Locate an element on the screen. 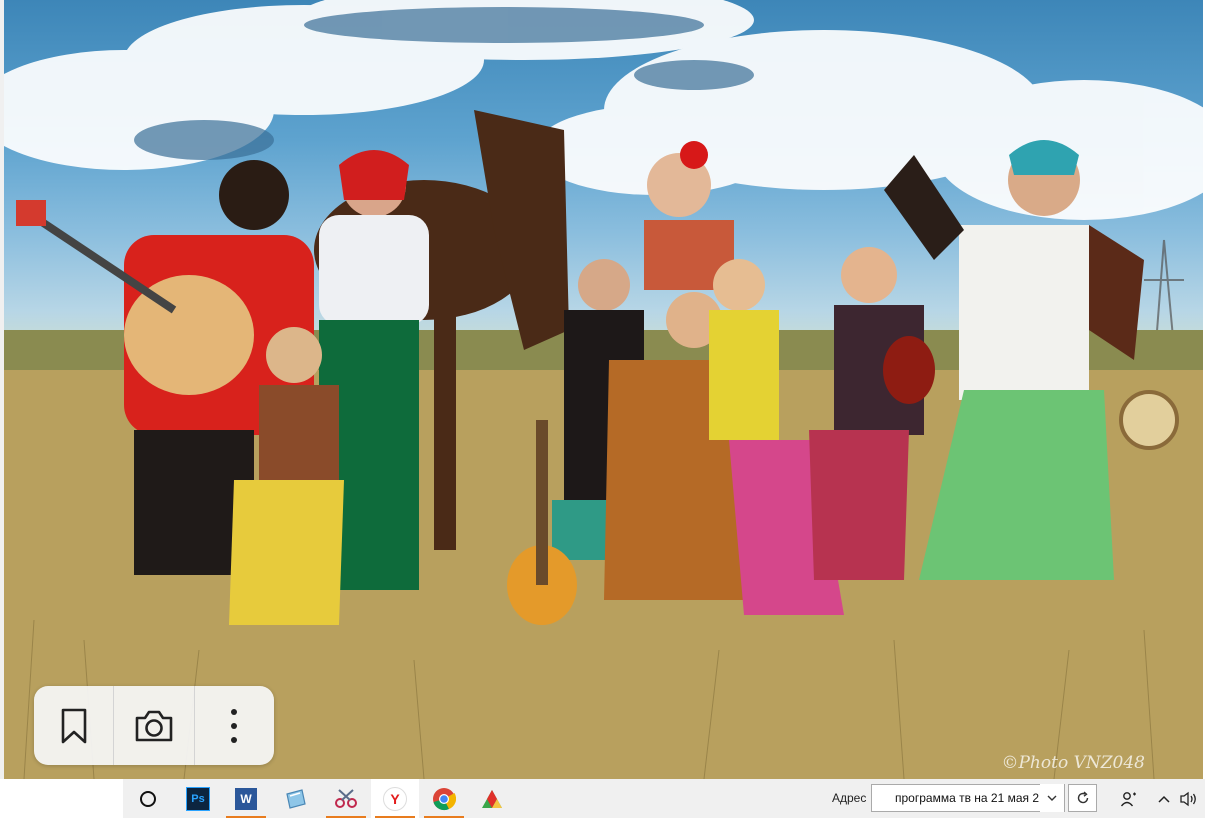 The height and width of the screenshot is (818, 1205). windows-taskbar: Ps W Y Адрес программа тв на 21 мая 2 is located at coordinates (602, 798).